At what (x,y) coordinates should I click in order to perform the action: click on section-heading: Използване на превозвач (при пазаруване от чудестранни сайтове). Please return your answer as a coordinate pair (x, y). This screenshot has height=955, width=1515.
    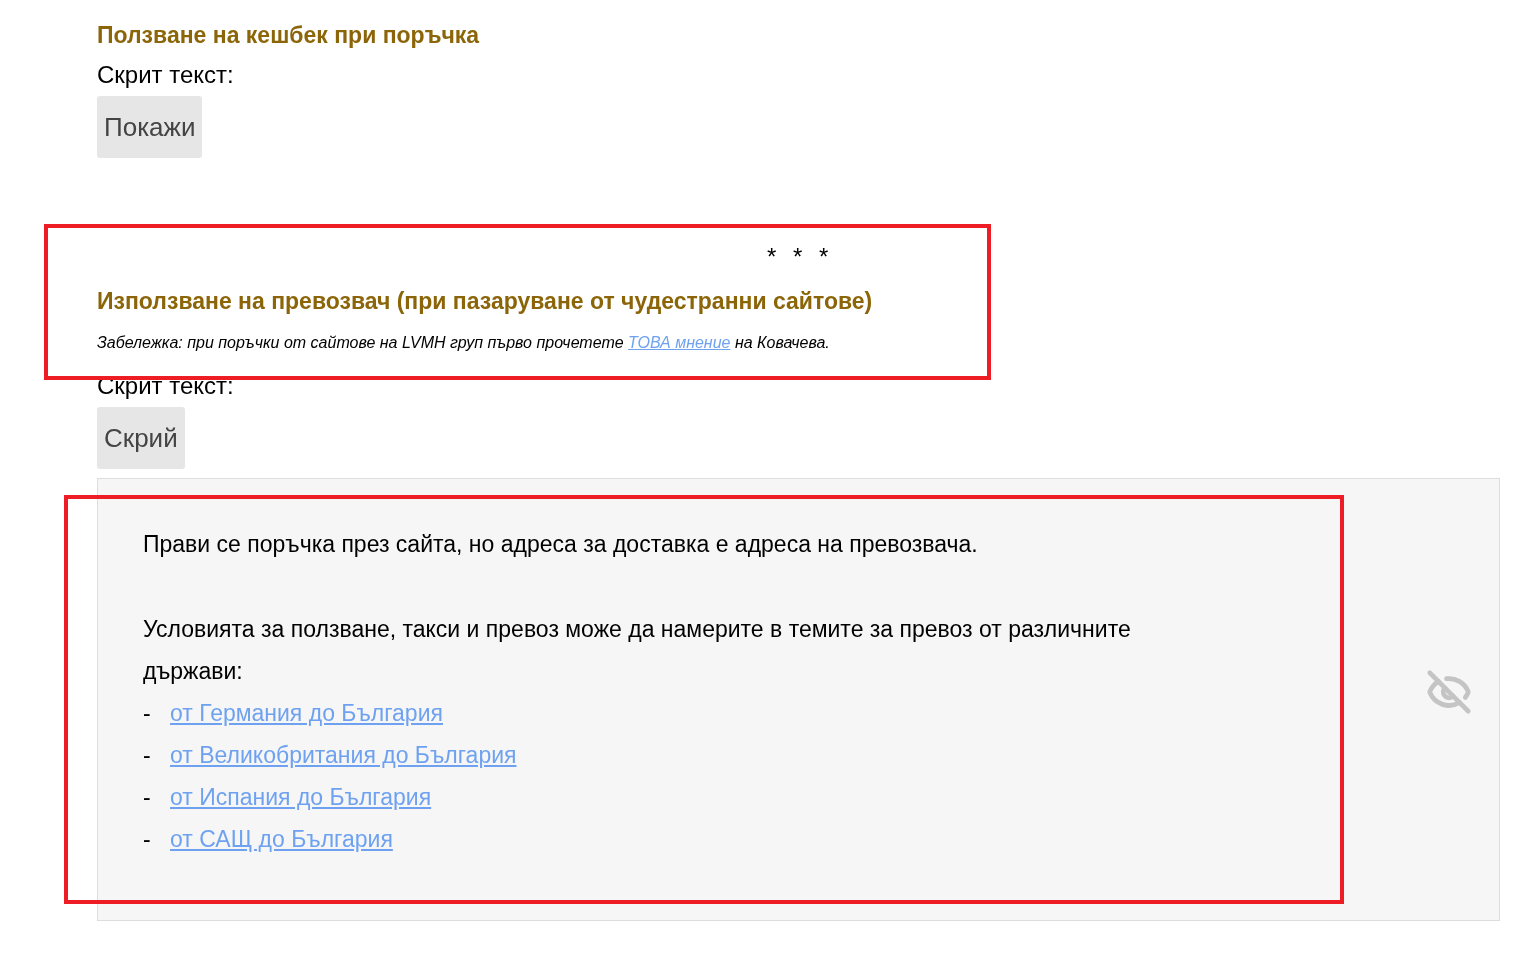
    Looking at the image, I should click on (485, 301).